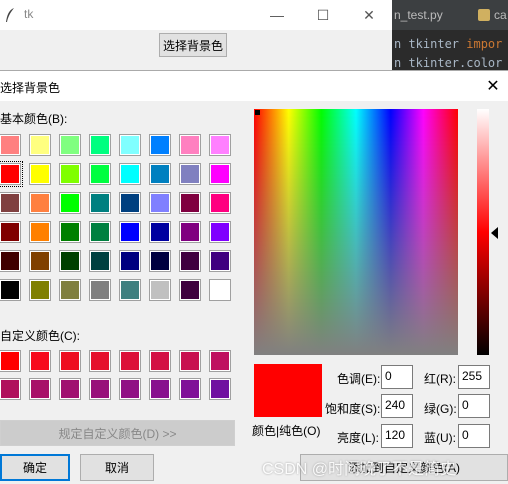 This screenshot has height=484, width=508. Describe the element at coordinates (418, 15) in the screenshot. I see `editor-tab-file: n_test.py` at that location.